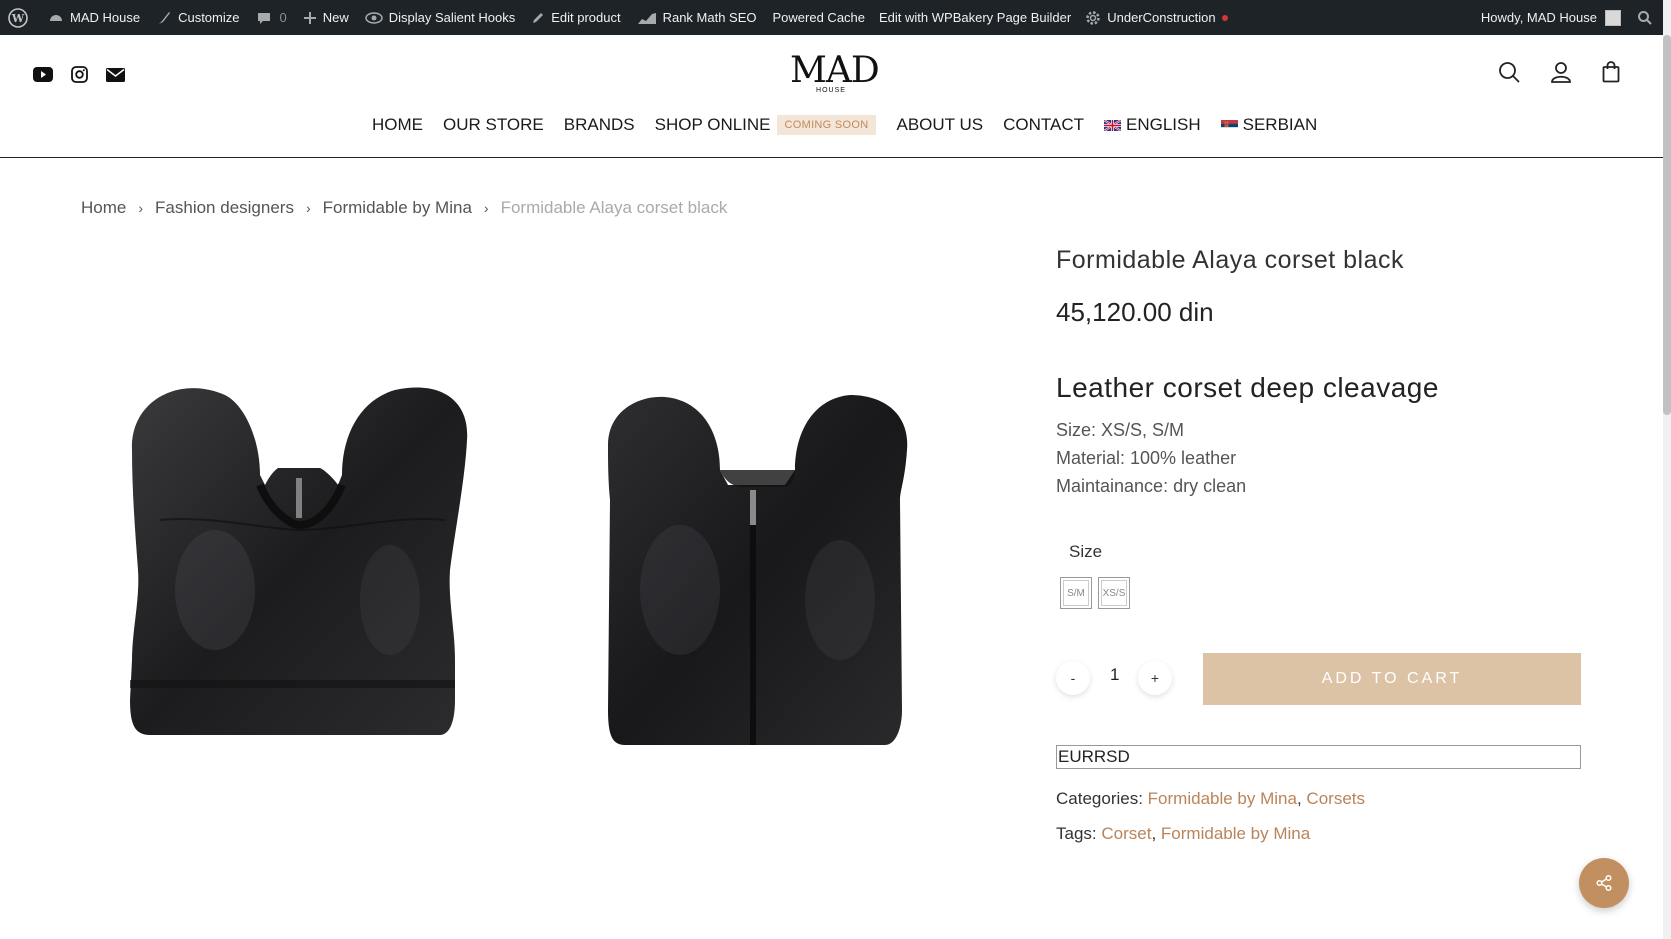  What do you see at coordinates (826, 125) in the screenshot?
I see `coming-soon-badge: COMING SOON` at bounding box center [826, 125].